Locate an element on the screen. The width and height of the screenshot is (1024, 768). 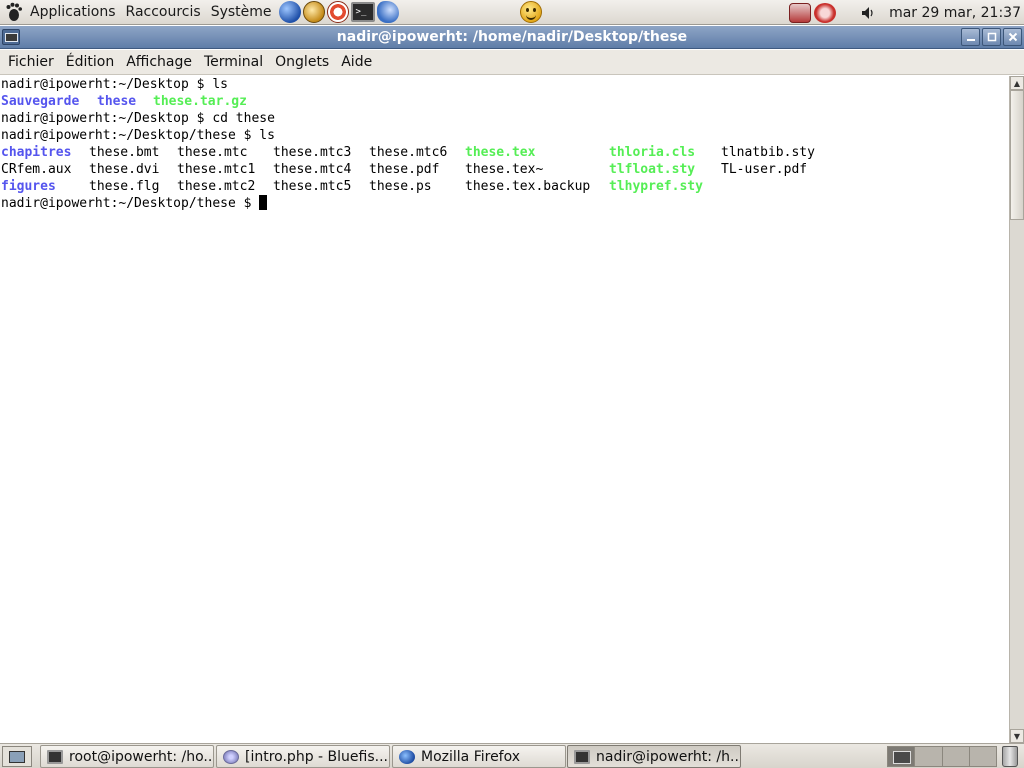
ls-entry: these.mtc3 is located at coordinates (312, 152).